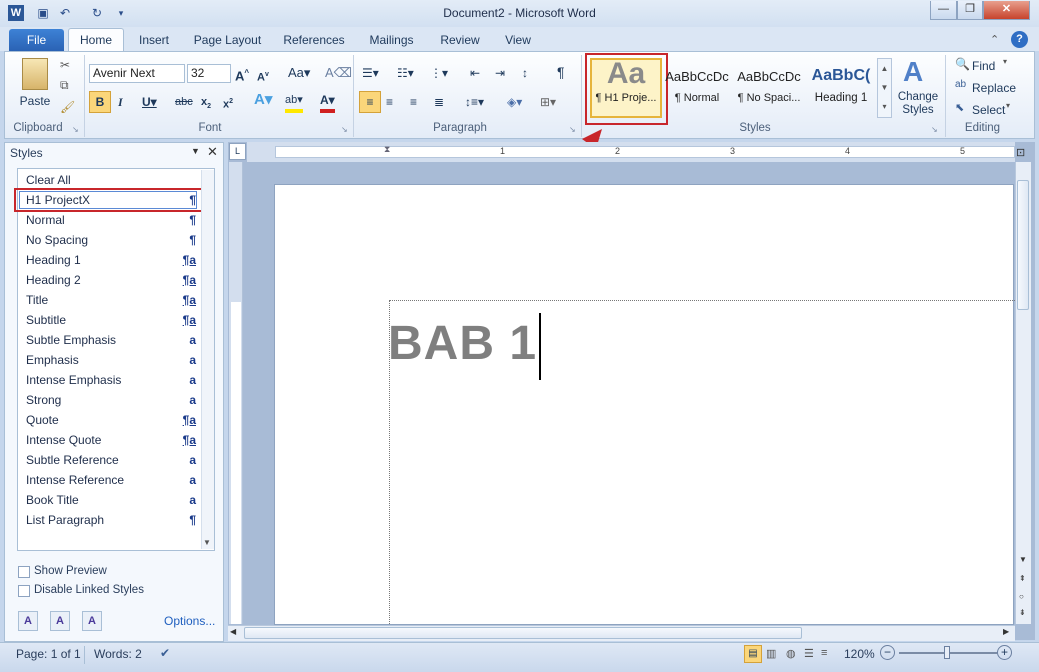 The height and width of the screenshot is (672, 1039). I want to click on change-styles-button: Change Styles, so click(918, 104).